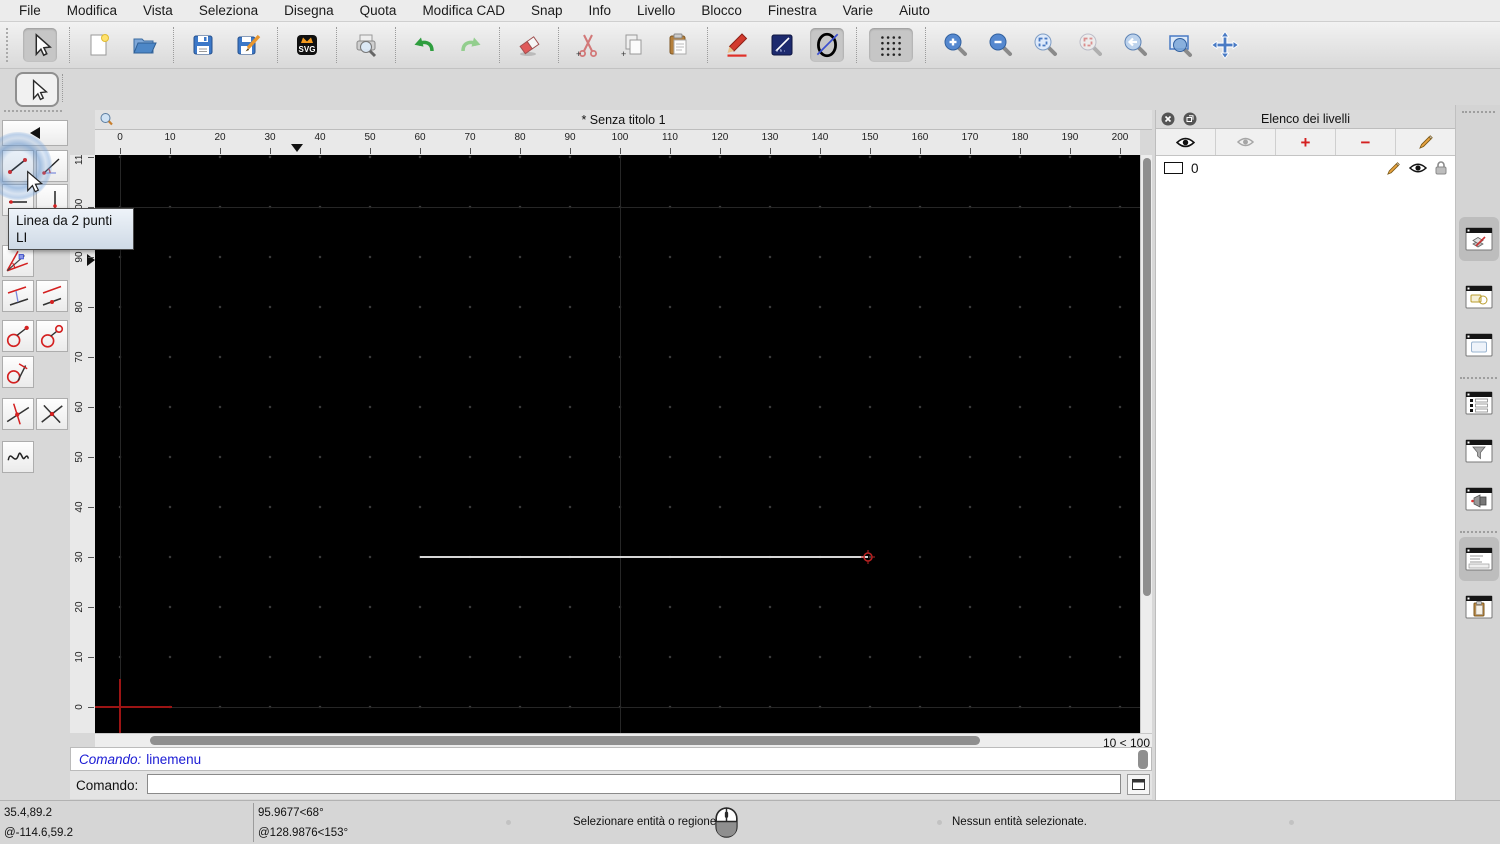 The image size is (1500, 844). Describe the element at coordinates (99, 45) in the screenshot. I see `new-document-button` at that location.